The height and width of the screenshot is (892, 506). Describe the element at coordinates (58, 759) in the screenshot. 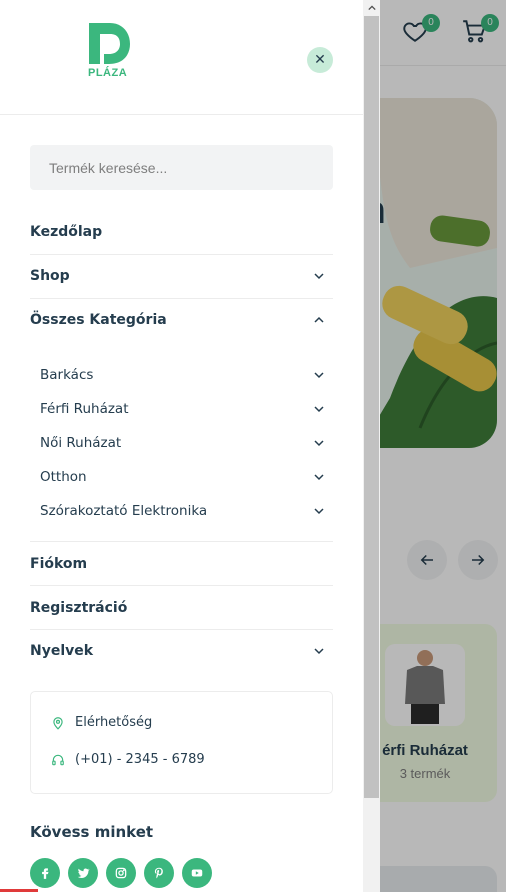

I see `headset-icon` at that location.